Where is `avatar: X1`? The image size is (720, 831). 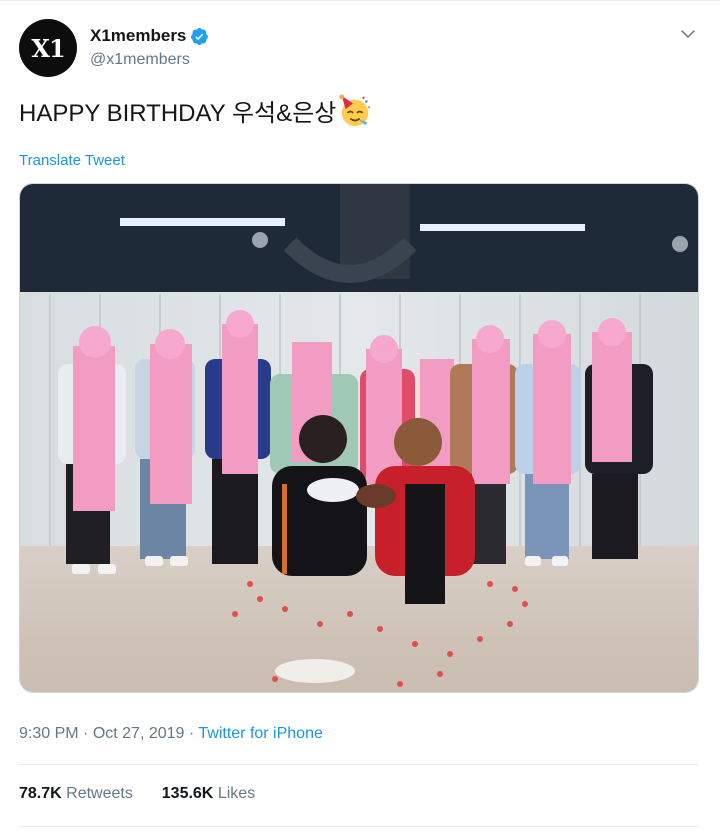 avatar: X1 is located at coordinates (48, 48).